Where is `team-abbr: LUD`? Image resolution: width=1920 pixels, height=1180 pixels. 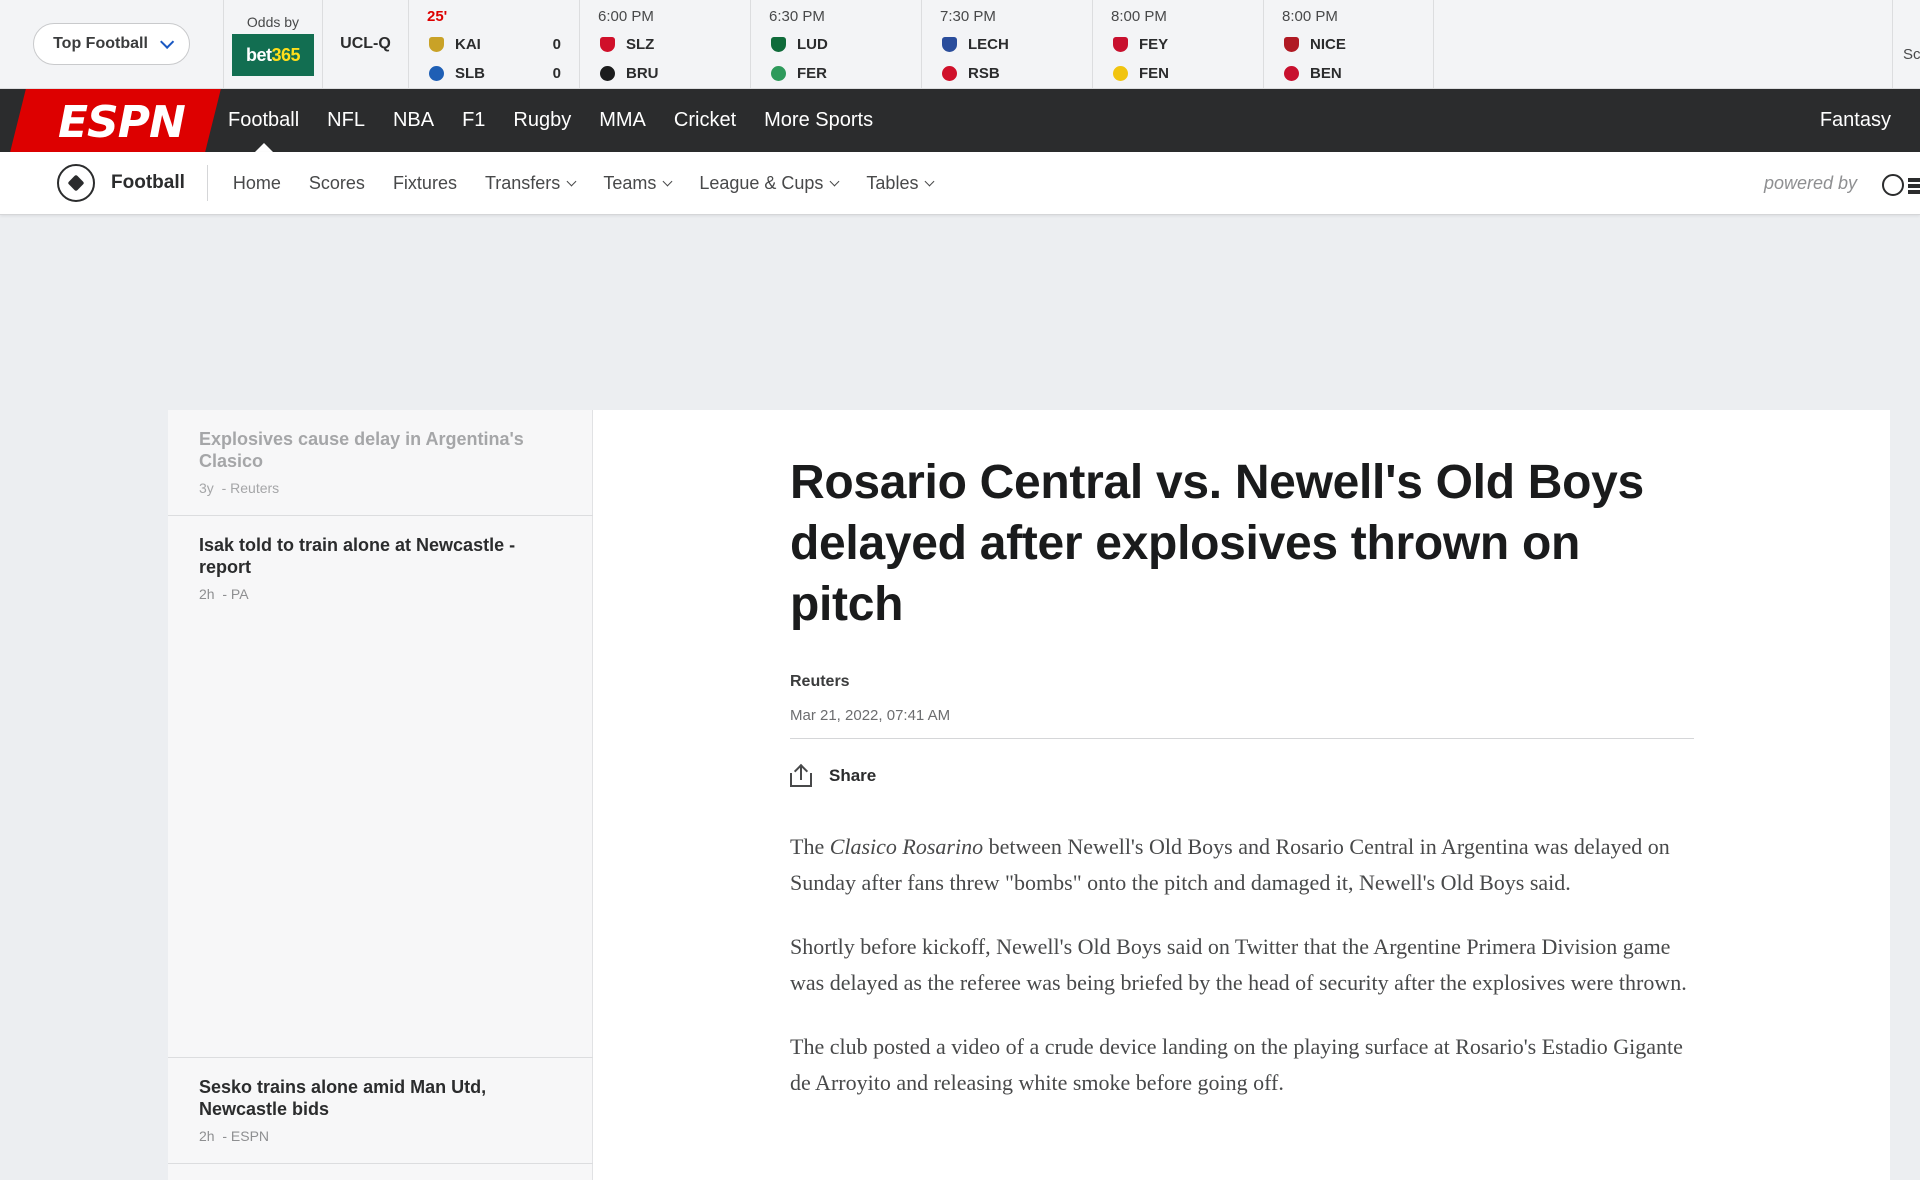
team-abbr: LUD is located at coordinates (812, 44).